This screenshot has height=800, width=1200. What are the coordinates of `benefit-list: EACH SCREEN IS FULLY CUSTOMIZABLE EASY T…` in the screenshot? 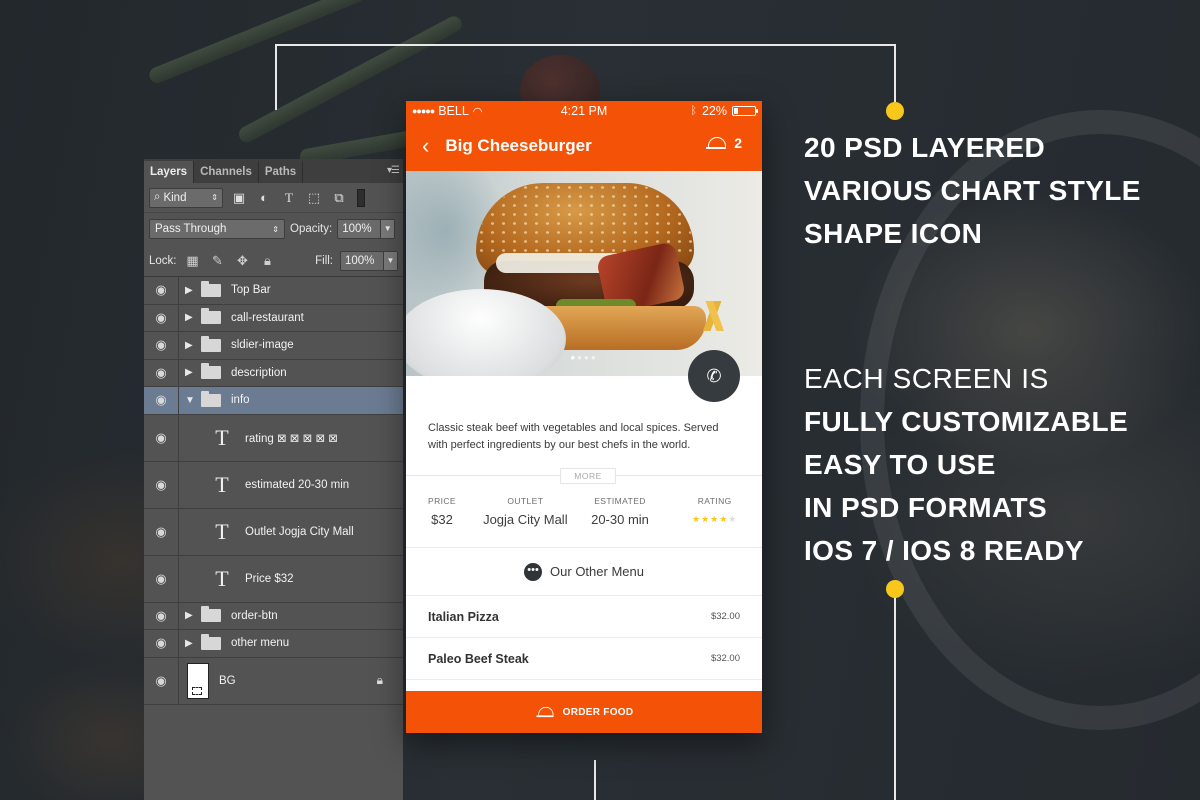 It's located at (966, 464).